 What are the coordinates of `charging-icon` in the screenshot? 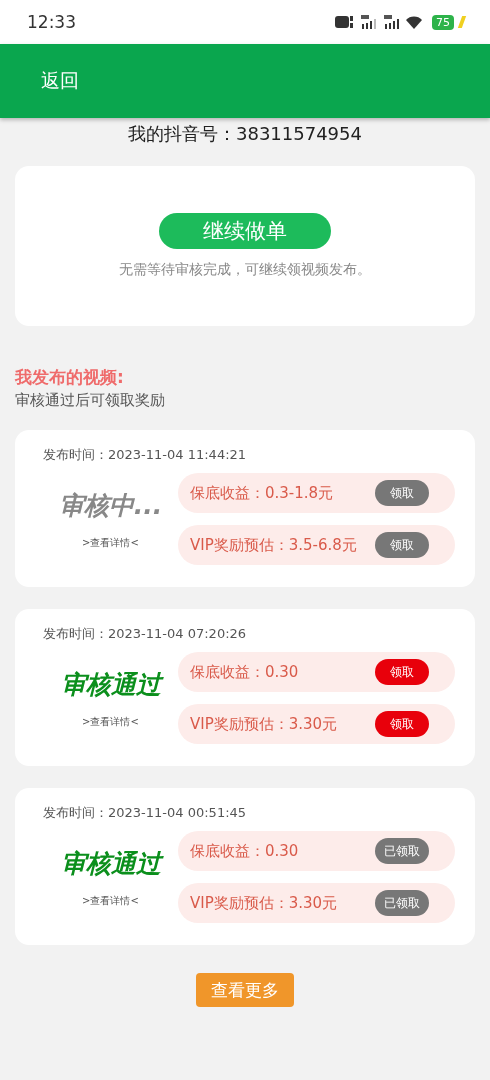 It's located at (462, 22).